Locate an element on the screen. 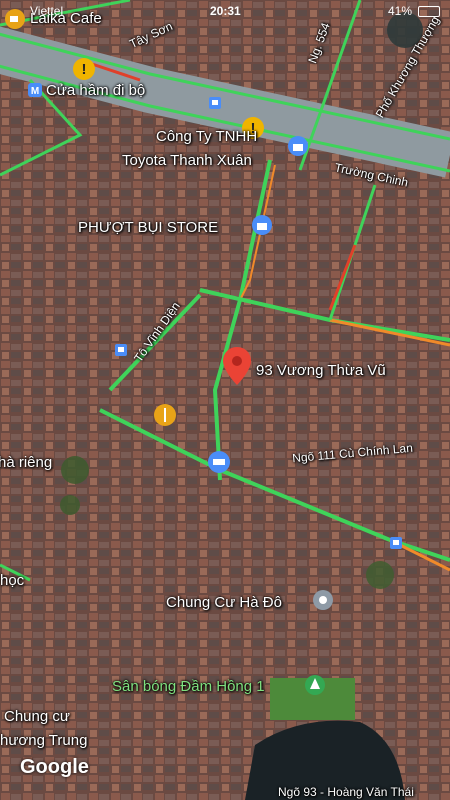 The image size is (450, 800). place-label: Cửa hầm đi bộ is located at coordinates (95, 90).